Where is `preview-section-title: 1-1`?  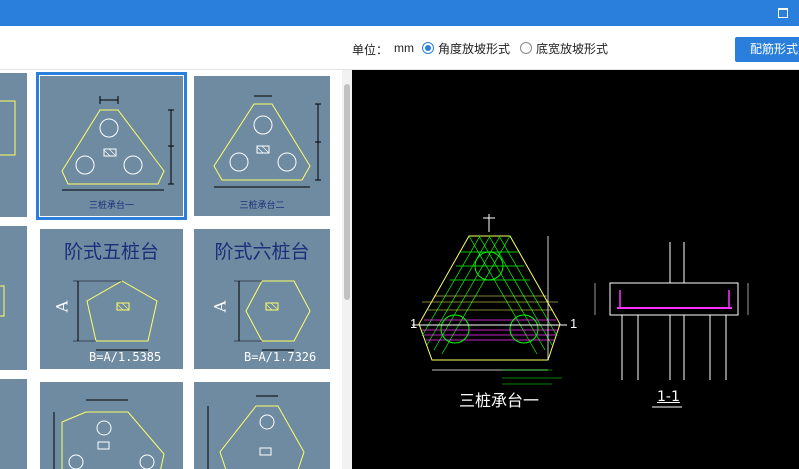 preview-section-title: 1-1 is located at coordinates (668, 397).